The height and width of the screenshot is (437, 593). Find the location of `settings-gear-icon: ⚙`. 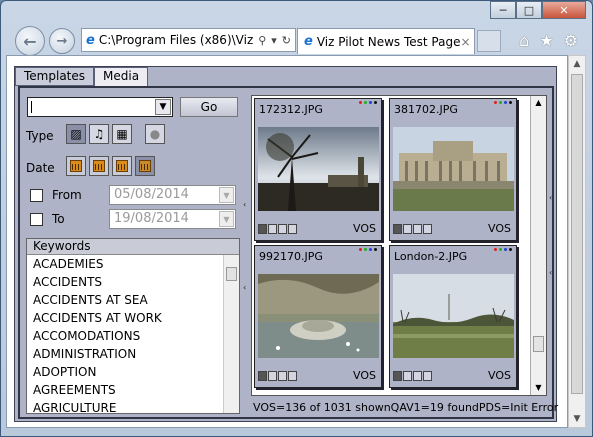

settings-gear-icon: ⚙ is located at coordinates (571, 40).